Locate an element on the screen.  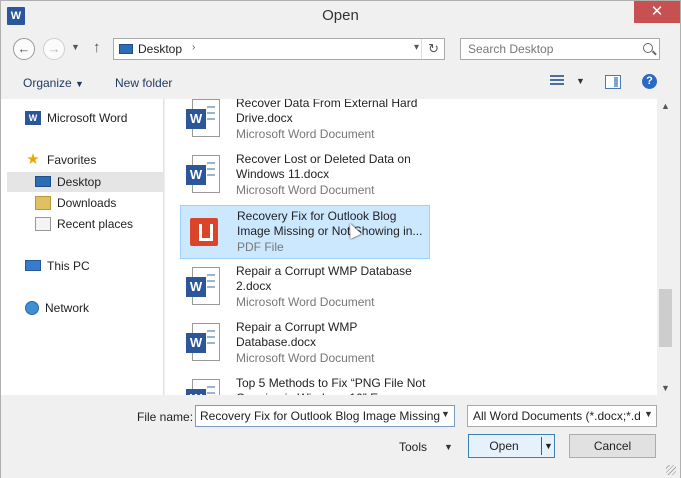
nav-item-label: Microsoft Word is located at coordinates (87, 118).